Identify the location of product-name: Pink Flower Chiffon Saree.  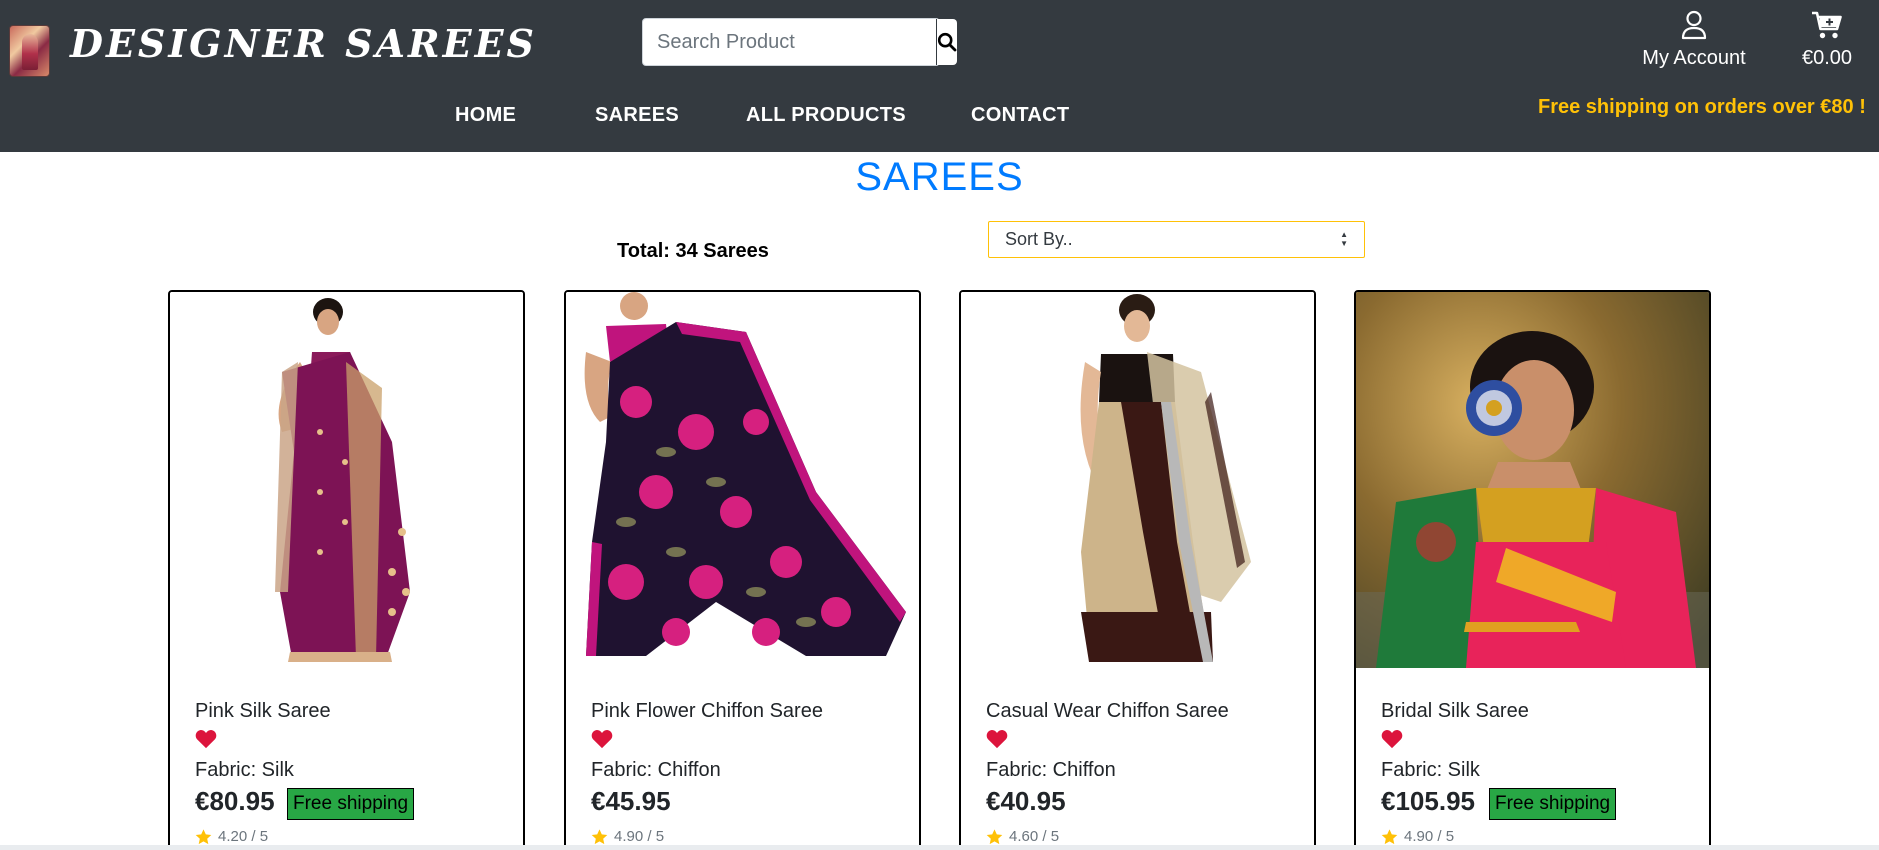
(707, 711).